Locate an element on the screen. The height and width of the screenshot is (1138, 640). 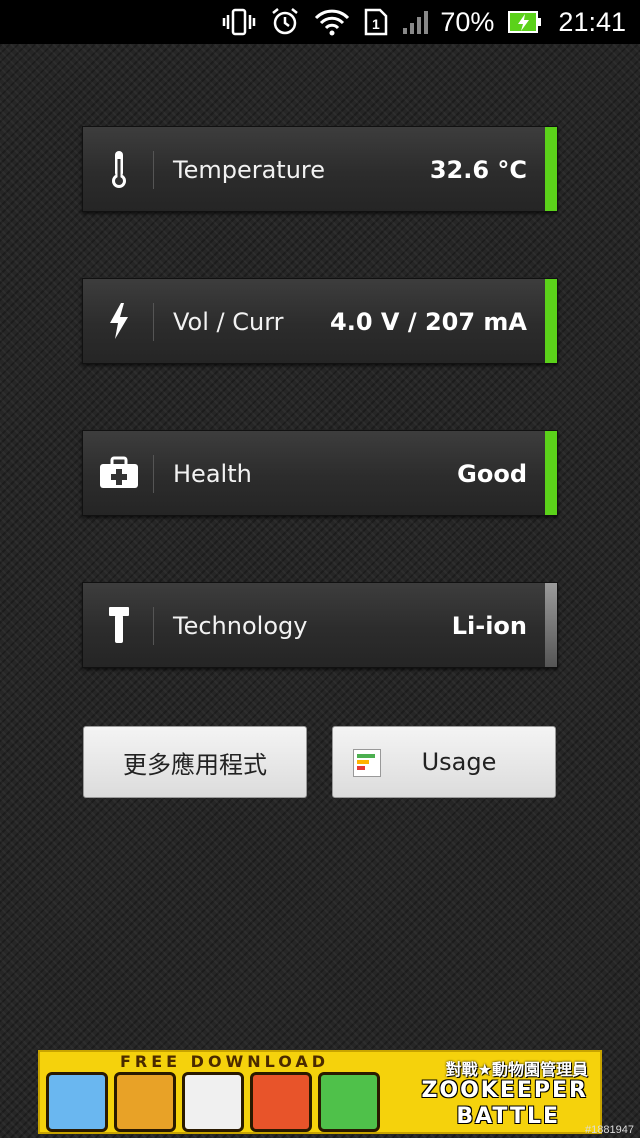
ad-title-line1: ZOOKEEPER is located at coordinates (504, 1090).